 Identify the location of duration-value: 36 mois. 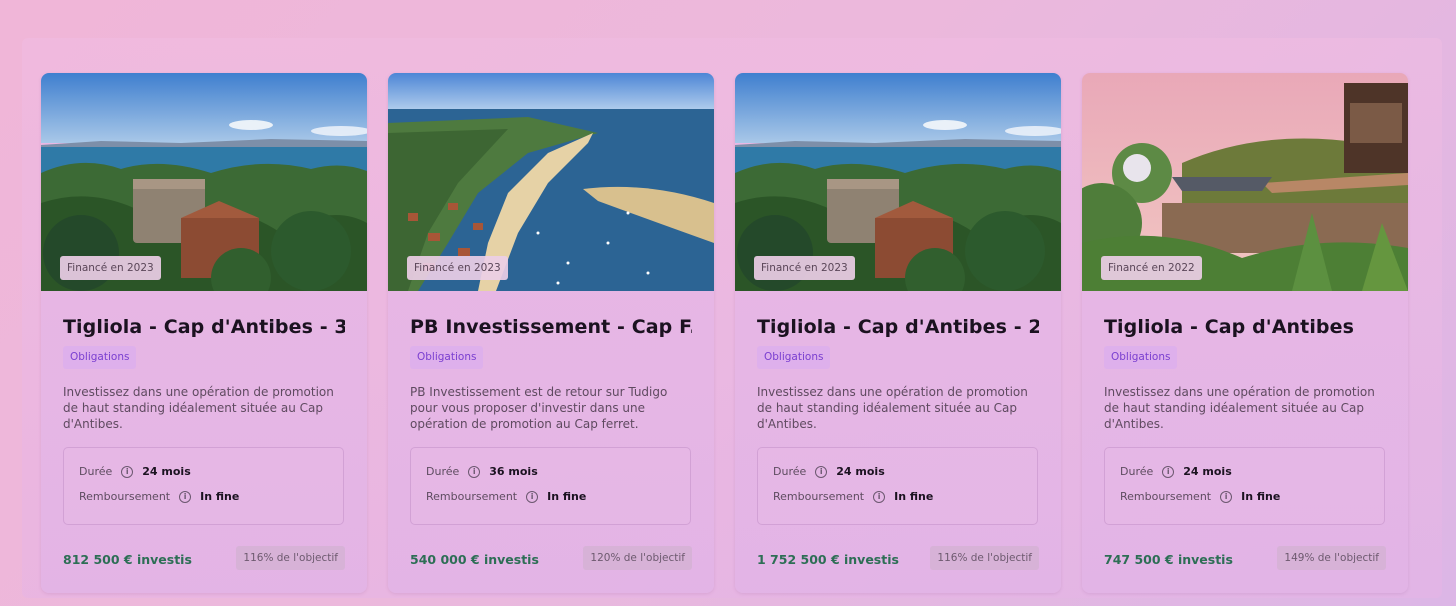
(513, 471).